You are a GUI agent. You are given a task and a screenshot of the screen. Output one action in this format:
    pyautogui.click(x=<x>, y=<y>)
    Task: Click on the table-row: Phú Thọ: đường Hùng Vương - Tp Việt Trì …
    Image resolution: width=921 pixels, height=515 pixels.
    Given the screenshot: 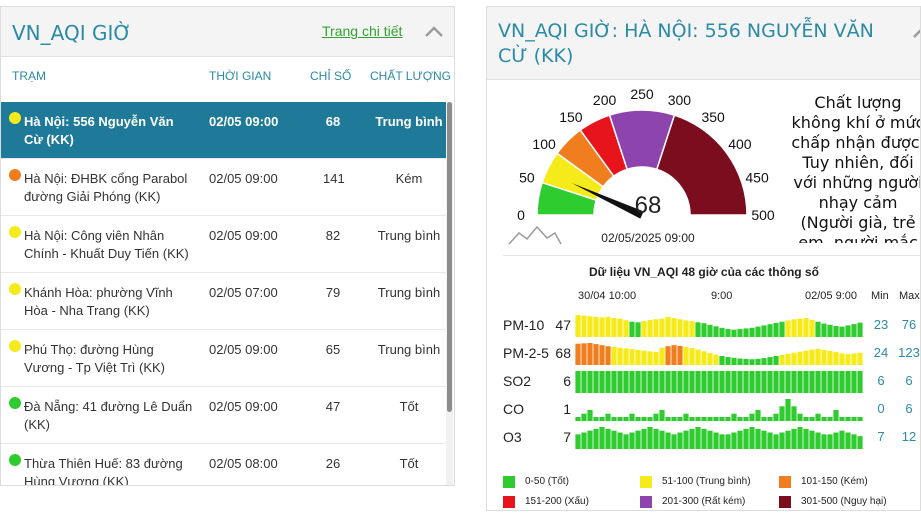 What is the action you would take?
    pyautogui.click(x=223, y=358)
    